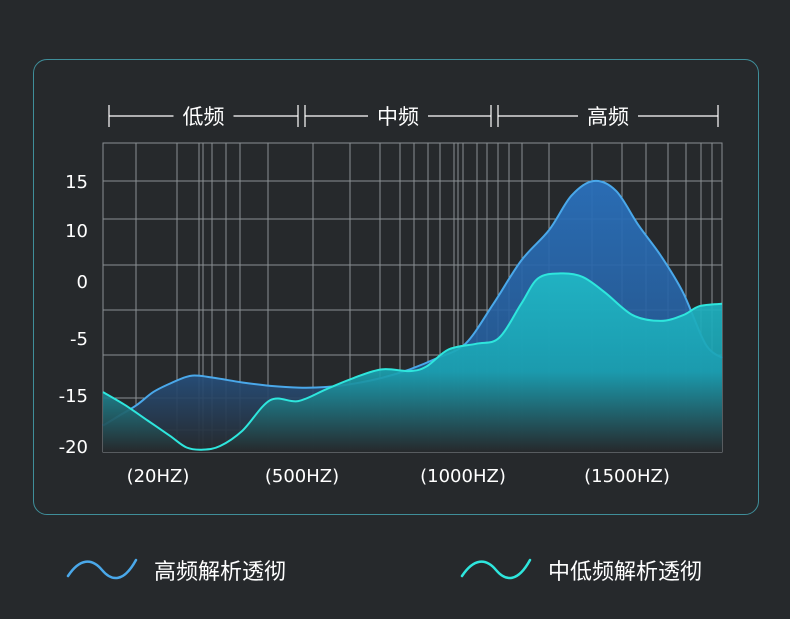 The height and width of the screenshot is (619, 790). Describe the element at coordinates (76, 182) in the screenshot. I see `y-tick-label: 15` at that location.